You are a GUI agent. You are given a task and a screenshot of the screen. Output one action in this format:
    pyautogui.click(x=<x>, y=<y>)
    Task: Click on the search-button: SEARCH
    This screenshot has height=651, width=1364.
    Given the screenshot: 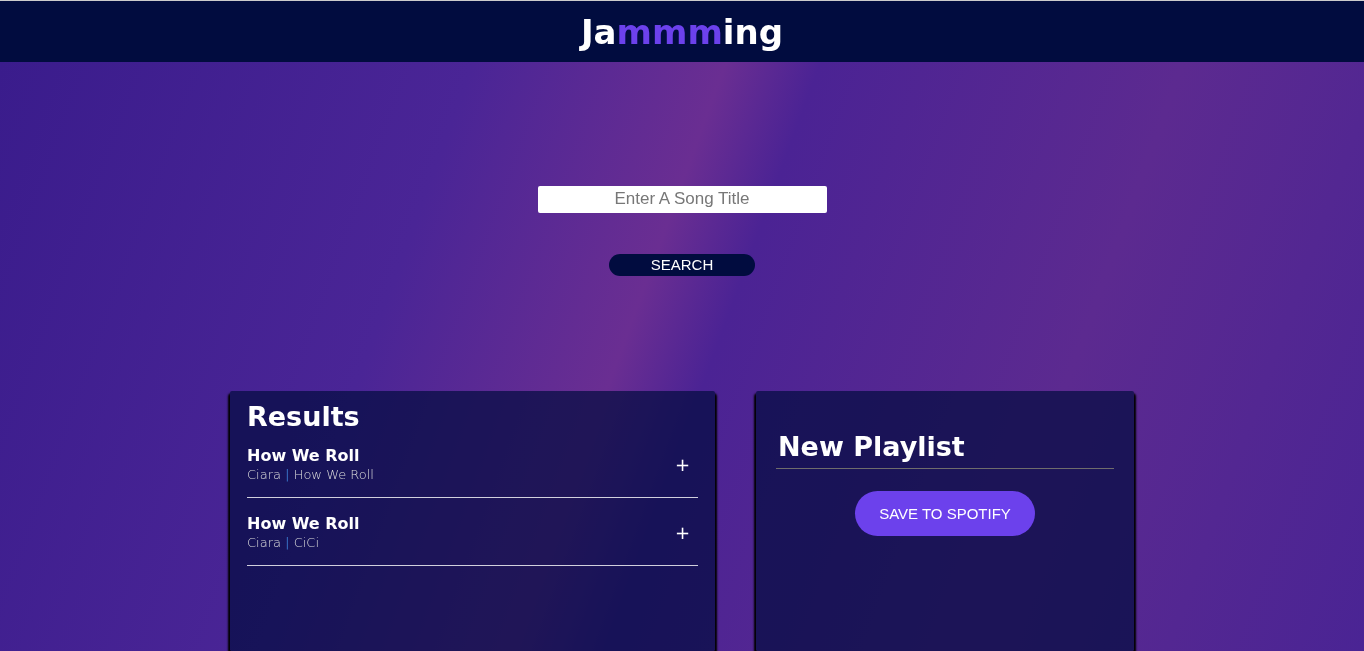 What is the action you would take?
    pyautogui.click(x=682, y=264)
    